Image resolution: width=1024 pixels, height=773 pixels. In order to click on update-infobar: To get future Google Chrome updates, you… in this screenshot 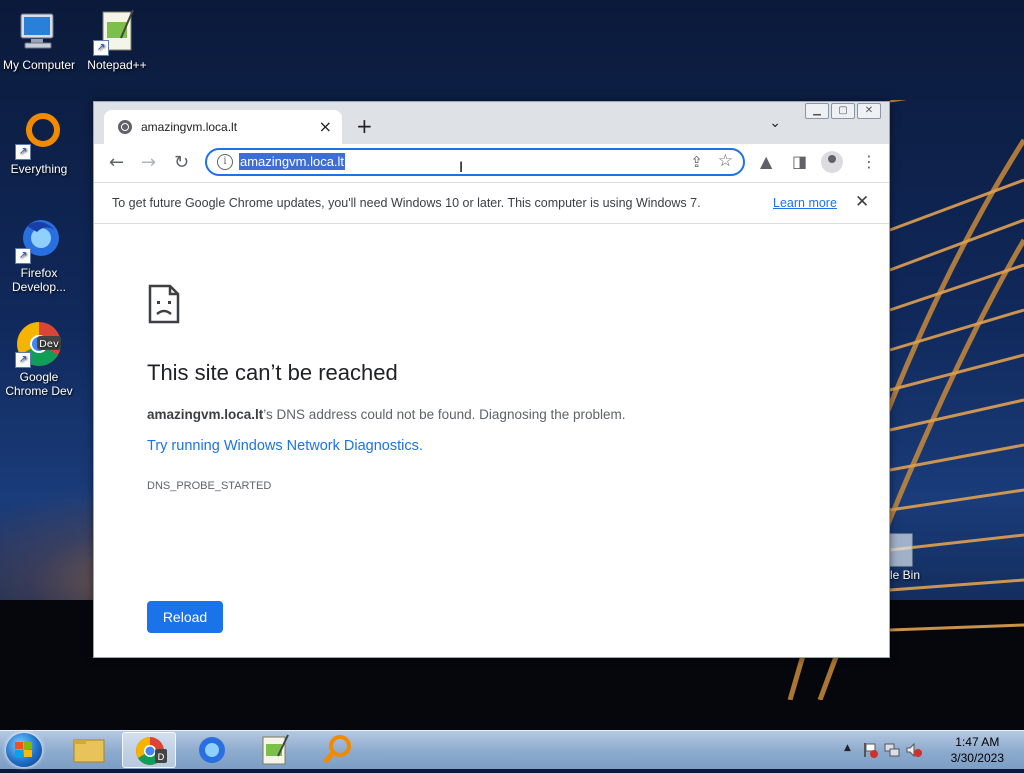, I will do `click(491, 203)`.